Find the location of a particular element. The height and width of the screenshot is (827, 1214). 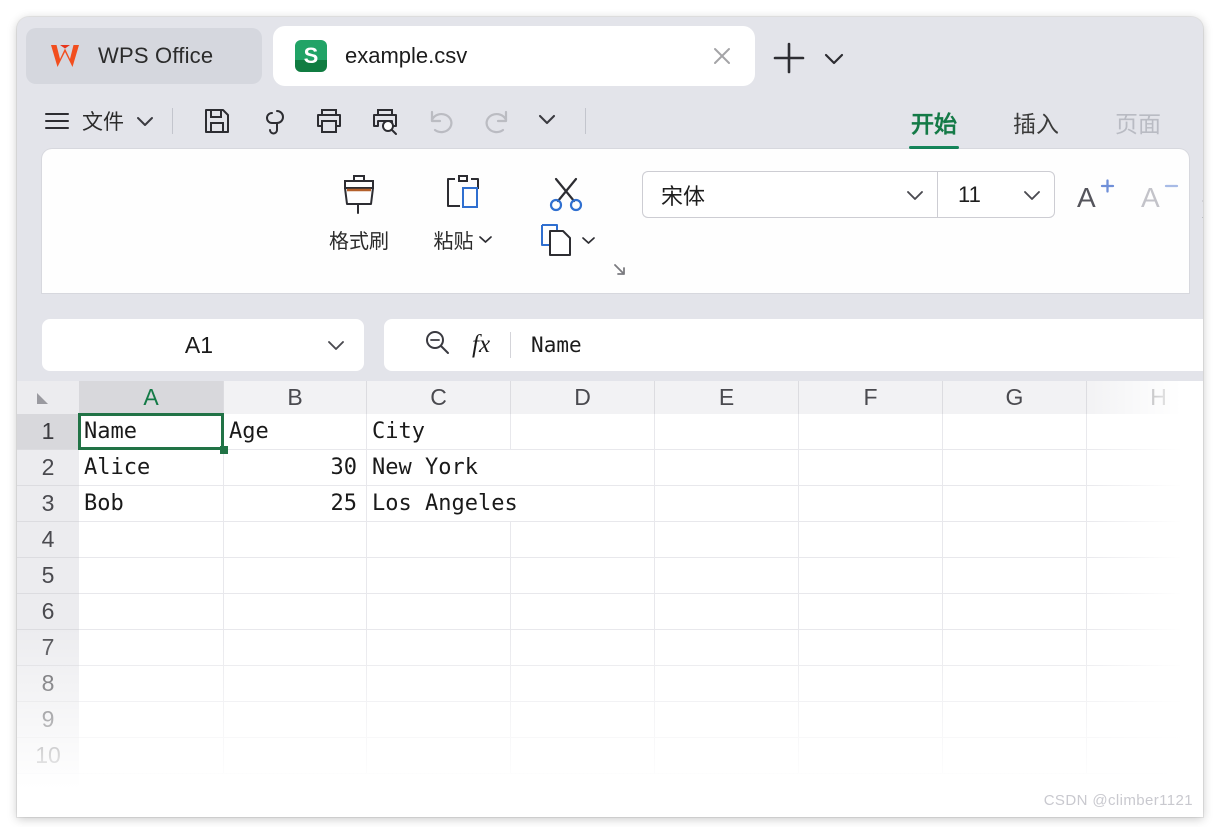

font-family-select: 宋体 is located at coordinates (789, 194).